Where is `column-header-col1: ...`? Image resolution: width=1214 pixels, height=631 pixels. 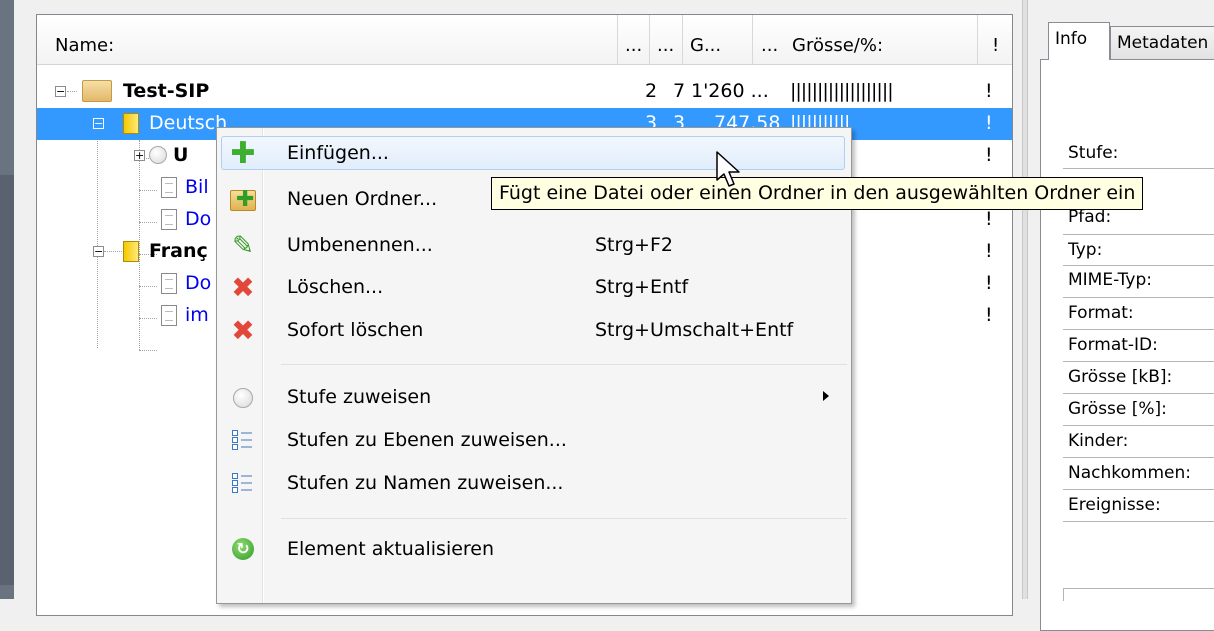 column-header-col1: ... is located at coordinates (633, 45).